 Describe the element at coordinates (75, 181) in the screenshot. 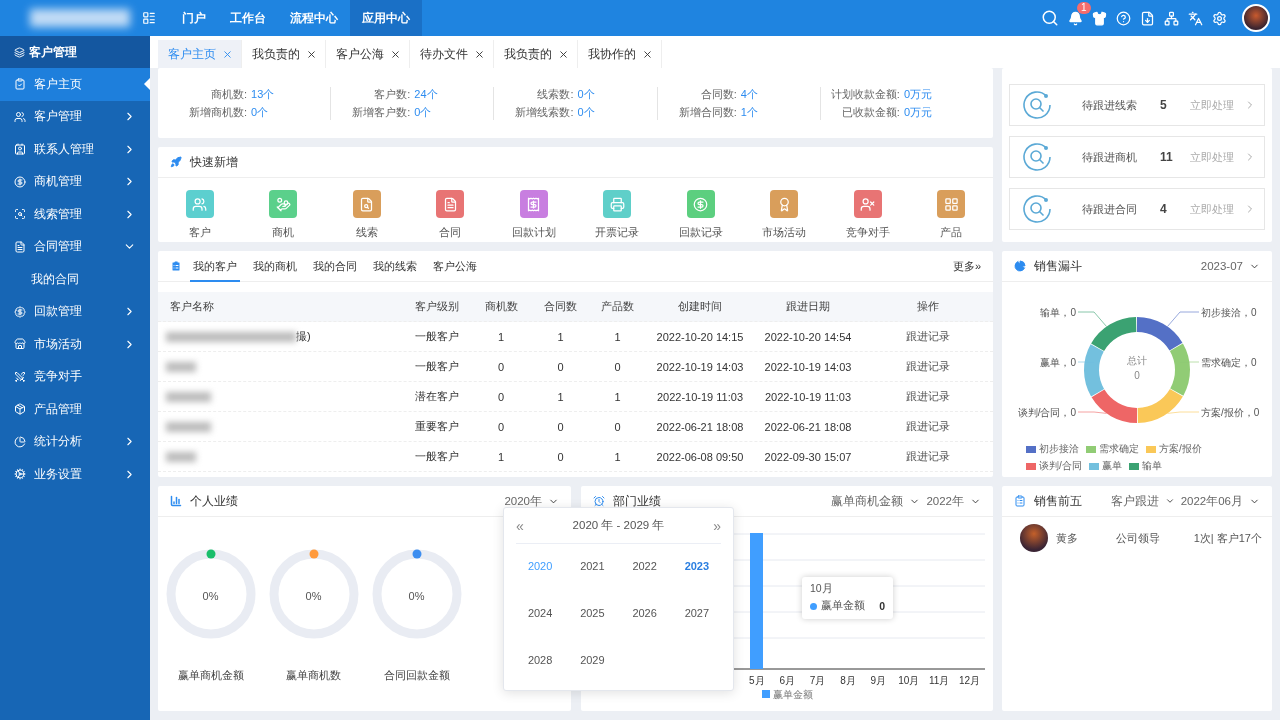

I see `sidebar-item: 商机管理` at that location.